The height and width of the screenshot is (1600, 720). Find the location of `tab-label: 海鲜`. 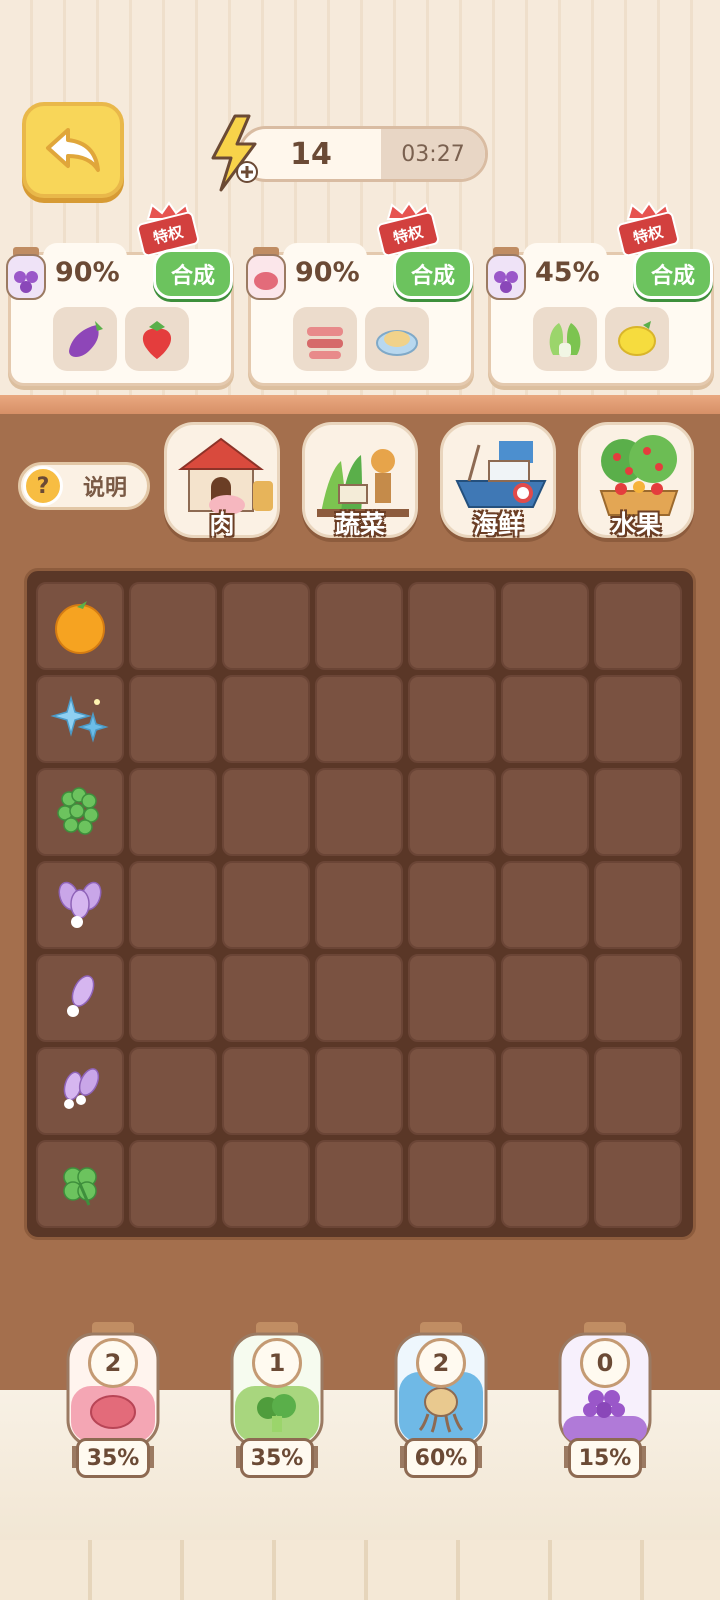

tab-label: 海鲜 is located at coordinates (497, 524).